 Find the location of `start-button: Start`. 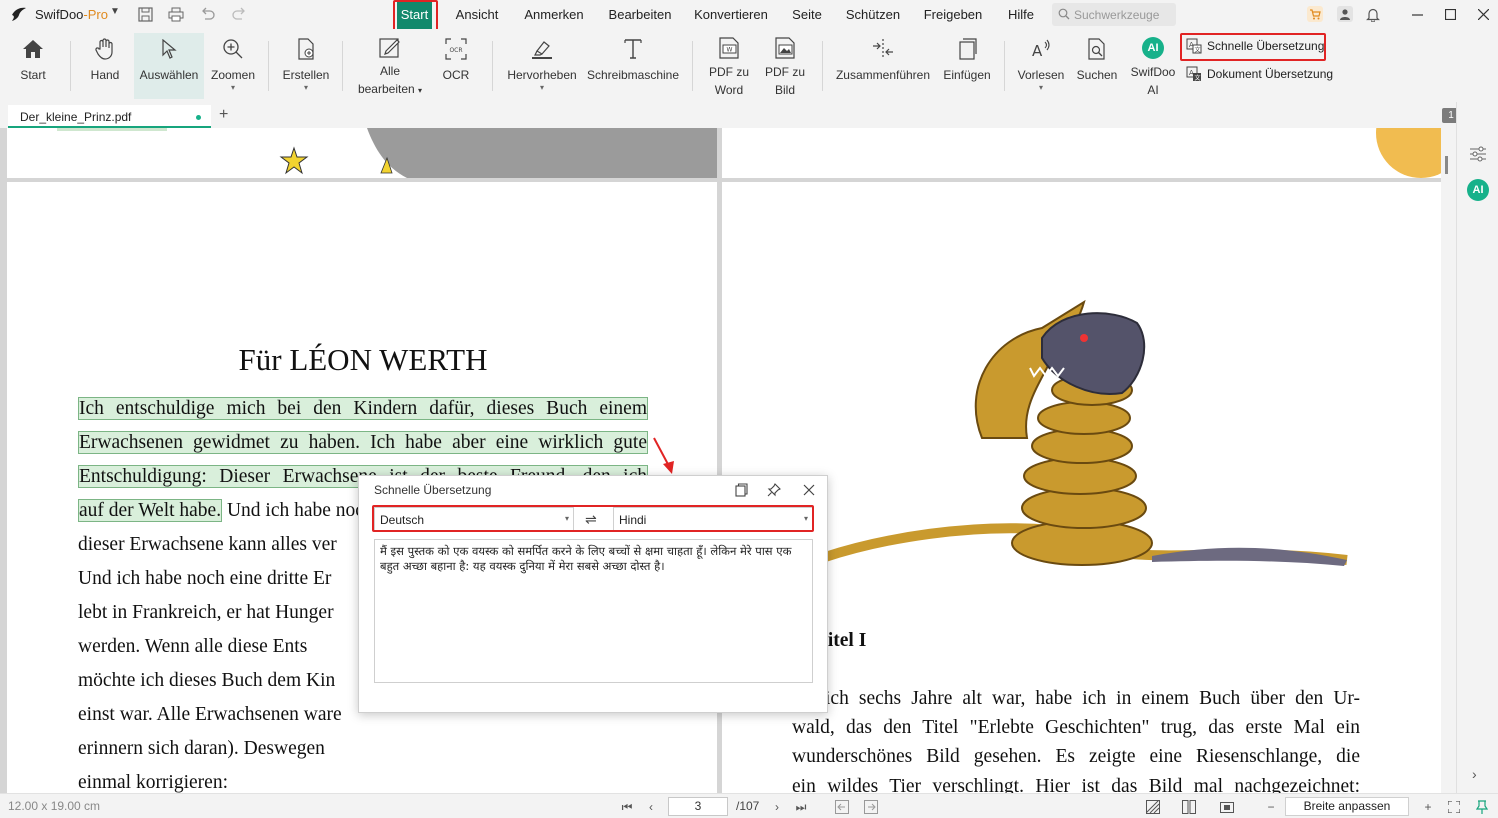

start-button: Start is located at coordinates (33, 66).